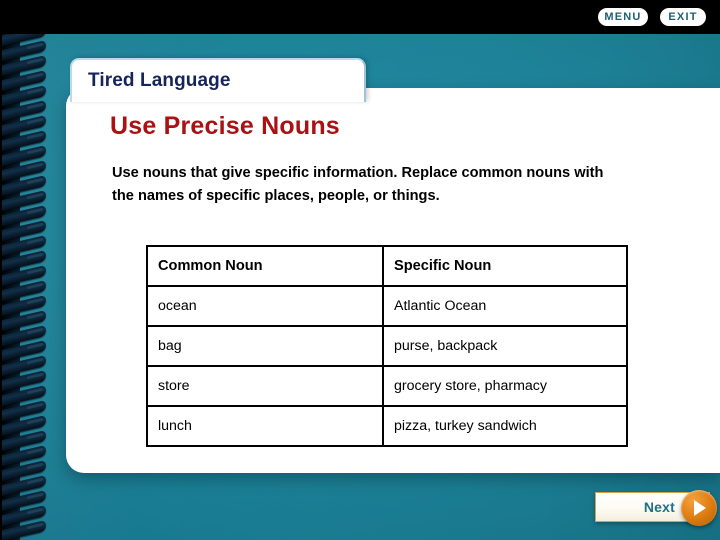 The image size is (720, 540). I want to click on cell-common-noun: bag, so click(265, 346).